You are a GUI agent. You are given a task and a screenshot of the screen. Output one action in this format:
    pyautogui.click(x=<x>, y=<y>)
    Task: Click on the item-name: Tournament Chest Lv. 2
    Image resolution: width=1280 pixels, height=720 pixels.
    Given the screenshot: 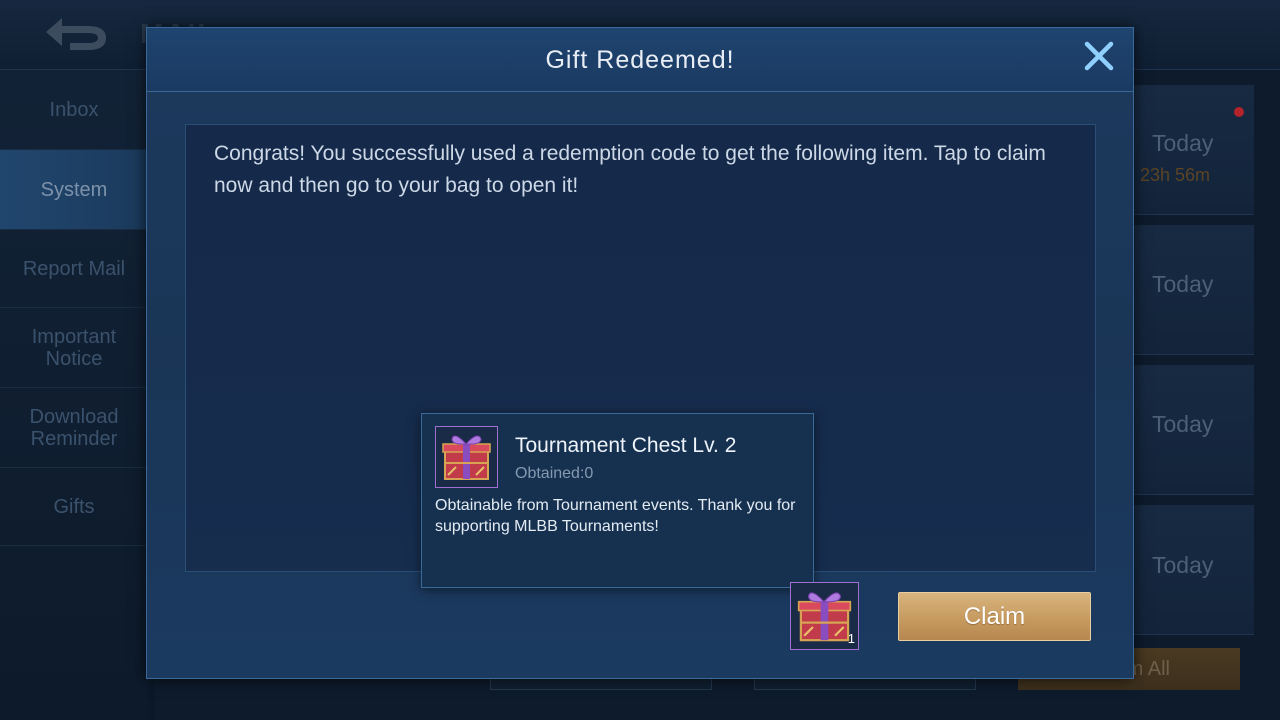 What is the action you would take?
    pyautogui.click(x=626, y=445)
    